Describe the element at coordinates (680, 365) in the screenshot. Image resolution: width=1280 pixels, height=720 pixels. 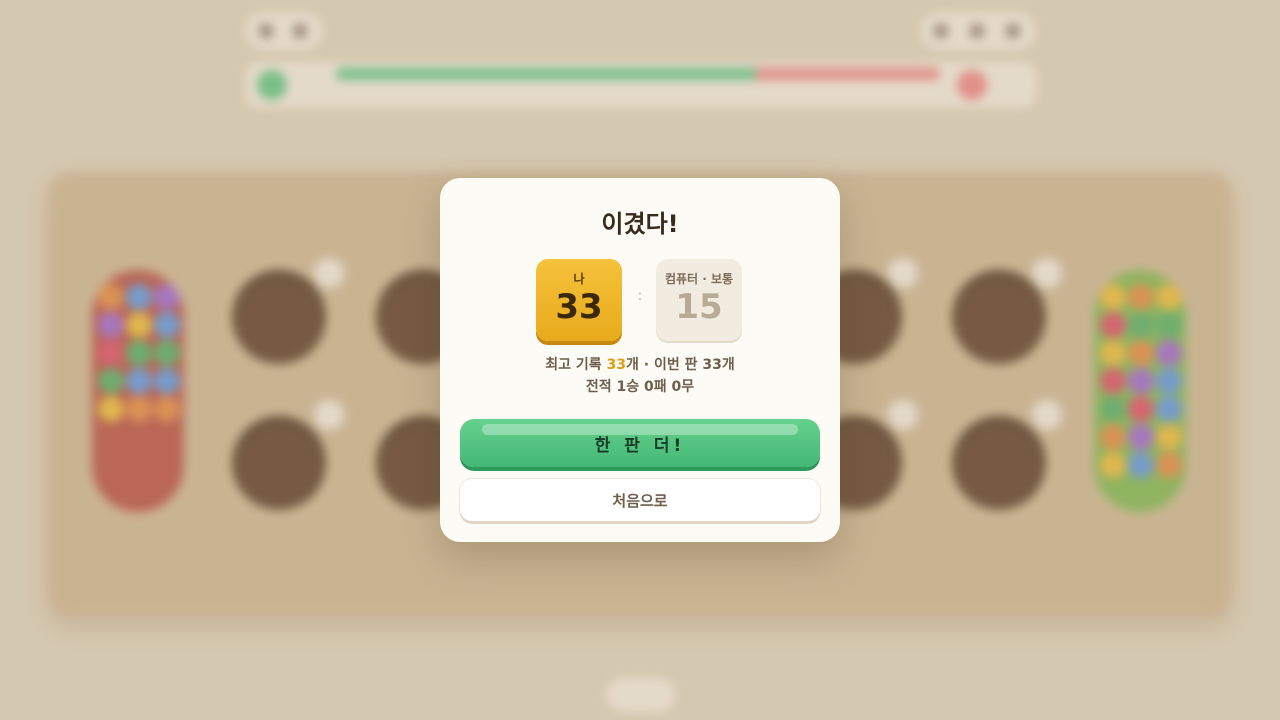
I see `best-record-suffix: 개 · 이번 판 33개` at that location.